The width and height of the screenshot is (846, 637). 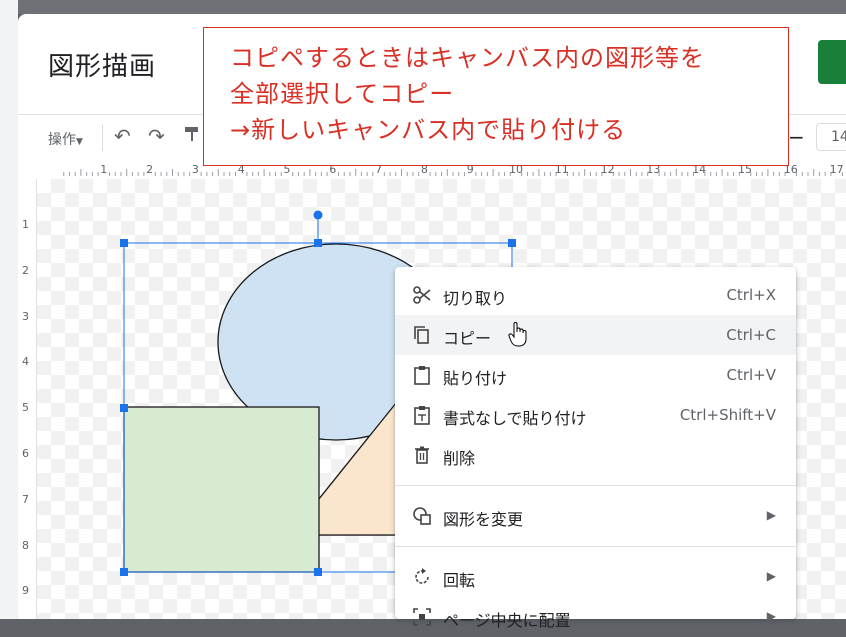 I want to click on menu-item-delete: 削除, so click(x=595, y=455).